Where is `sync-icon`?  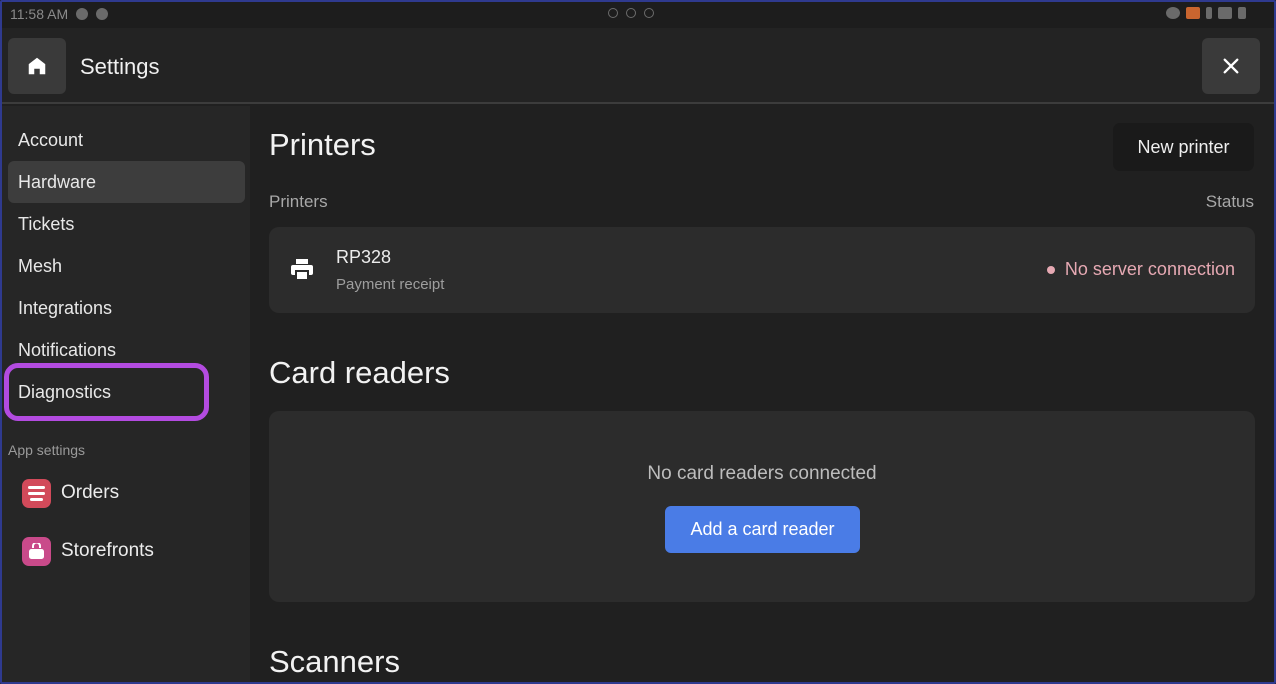
sync-icon is located at coordinates (82, 14).